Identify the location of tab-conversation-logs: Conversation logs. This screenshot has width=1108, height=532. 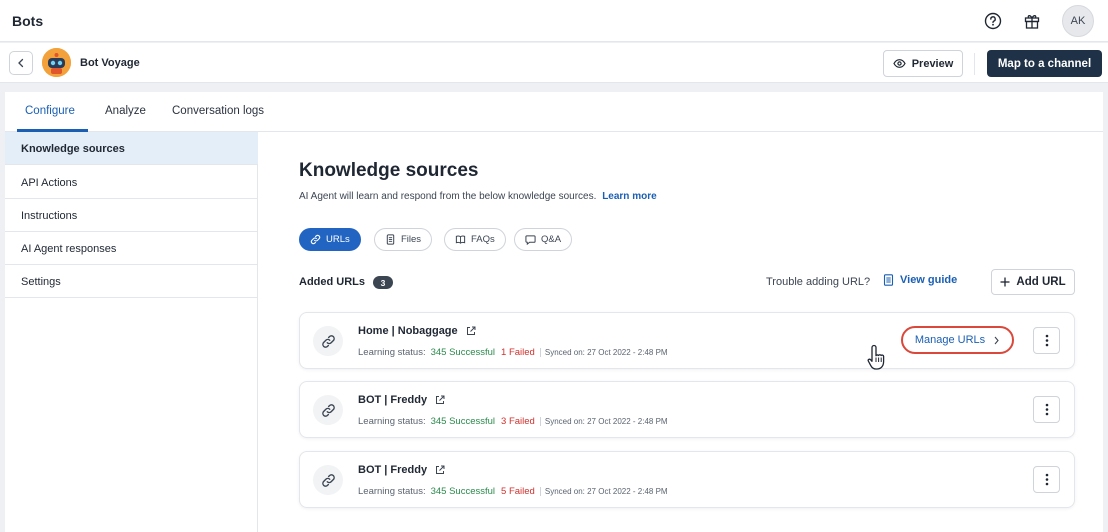
(218, 111).